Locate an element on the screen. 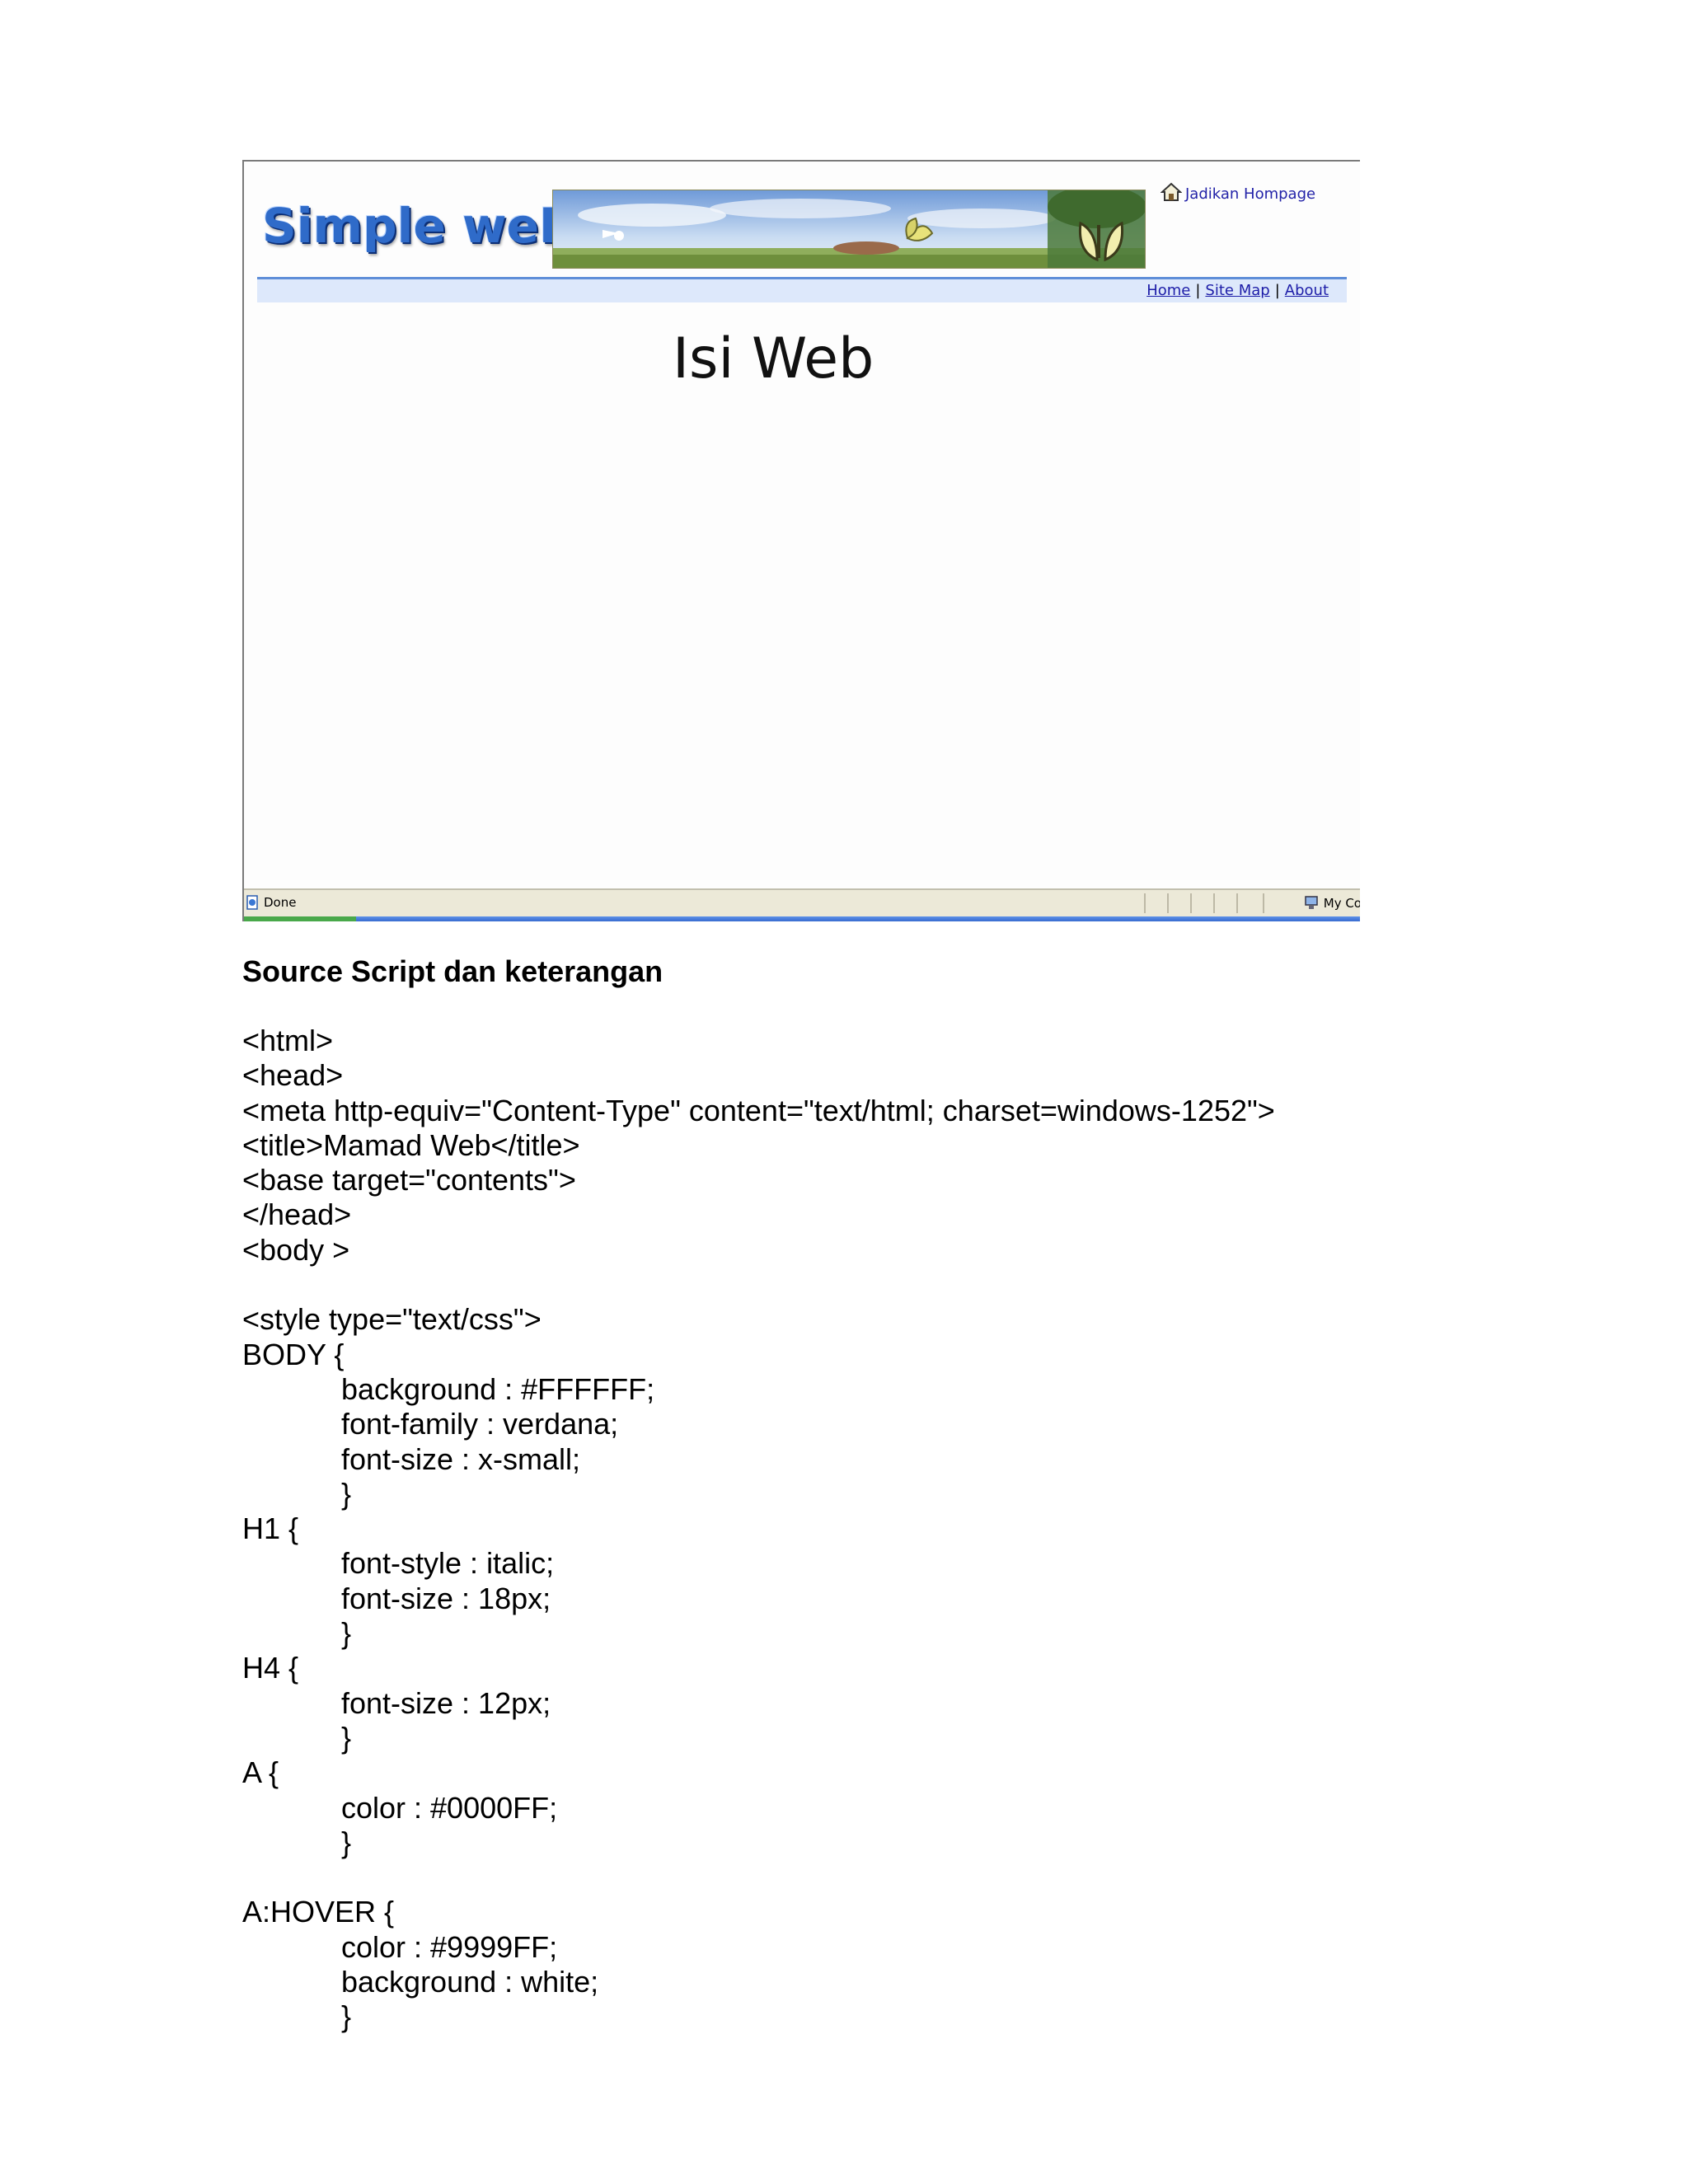 The height and width of the screenshot is (2184, 1688). status-done: Done is located at coordinates (271, 902).